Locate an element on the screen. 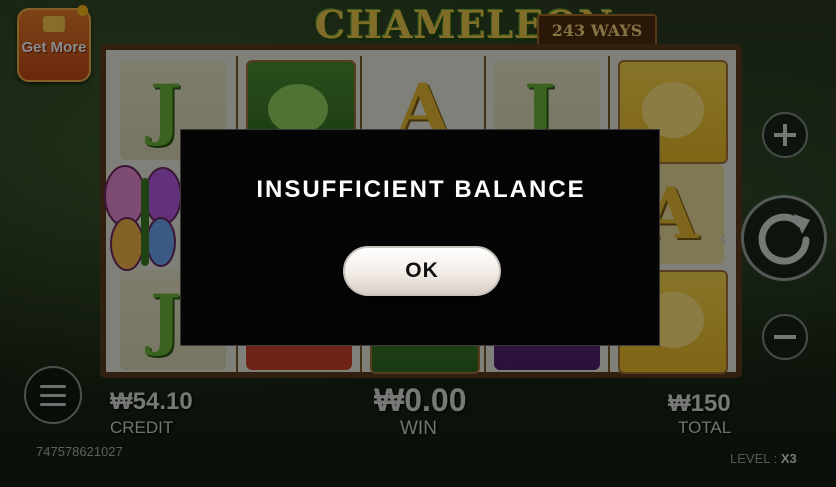 The width and height of the screenshot is (836, 487). dialog-message: INSUFFICIENT BALANCE is located at coordinates (421, 189).